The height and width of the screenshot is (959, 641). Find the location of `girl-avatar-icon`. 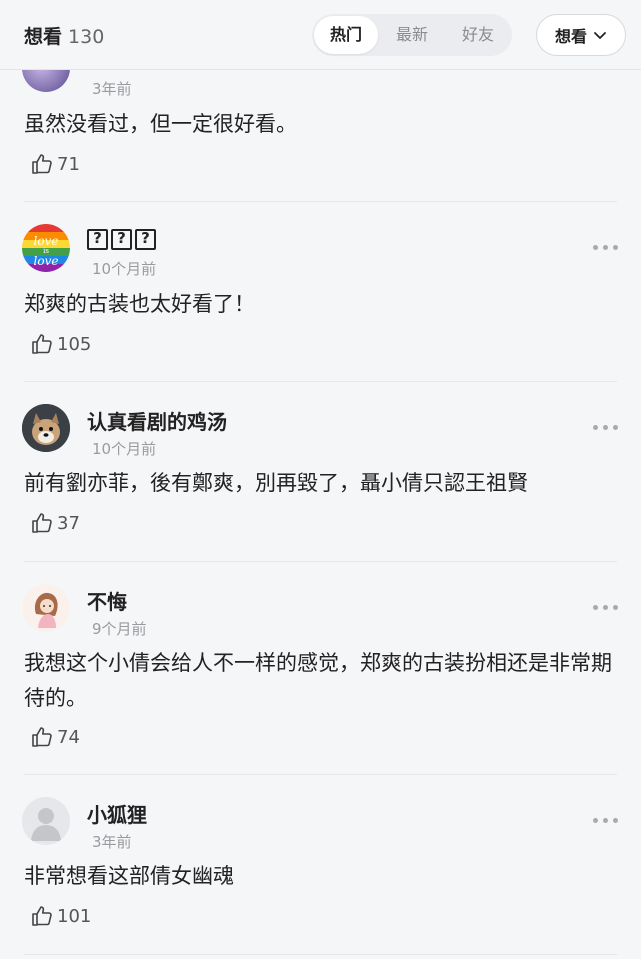

girl-avatar-icon is located at coordinates (46, 608).